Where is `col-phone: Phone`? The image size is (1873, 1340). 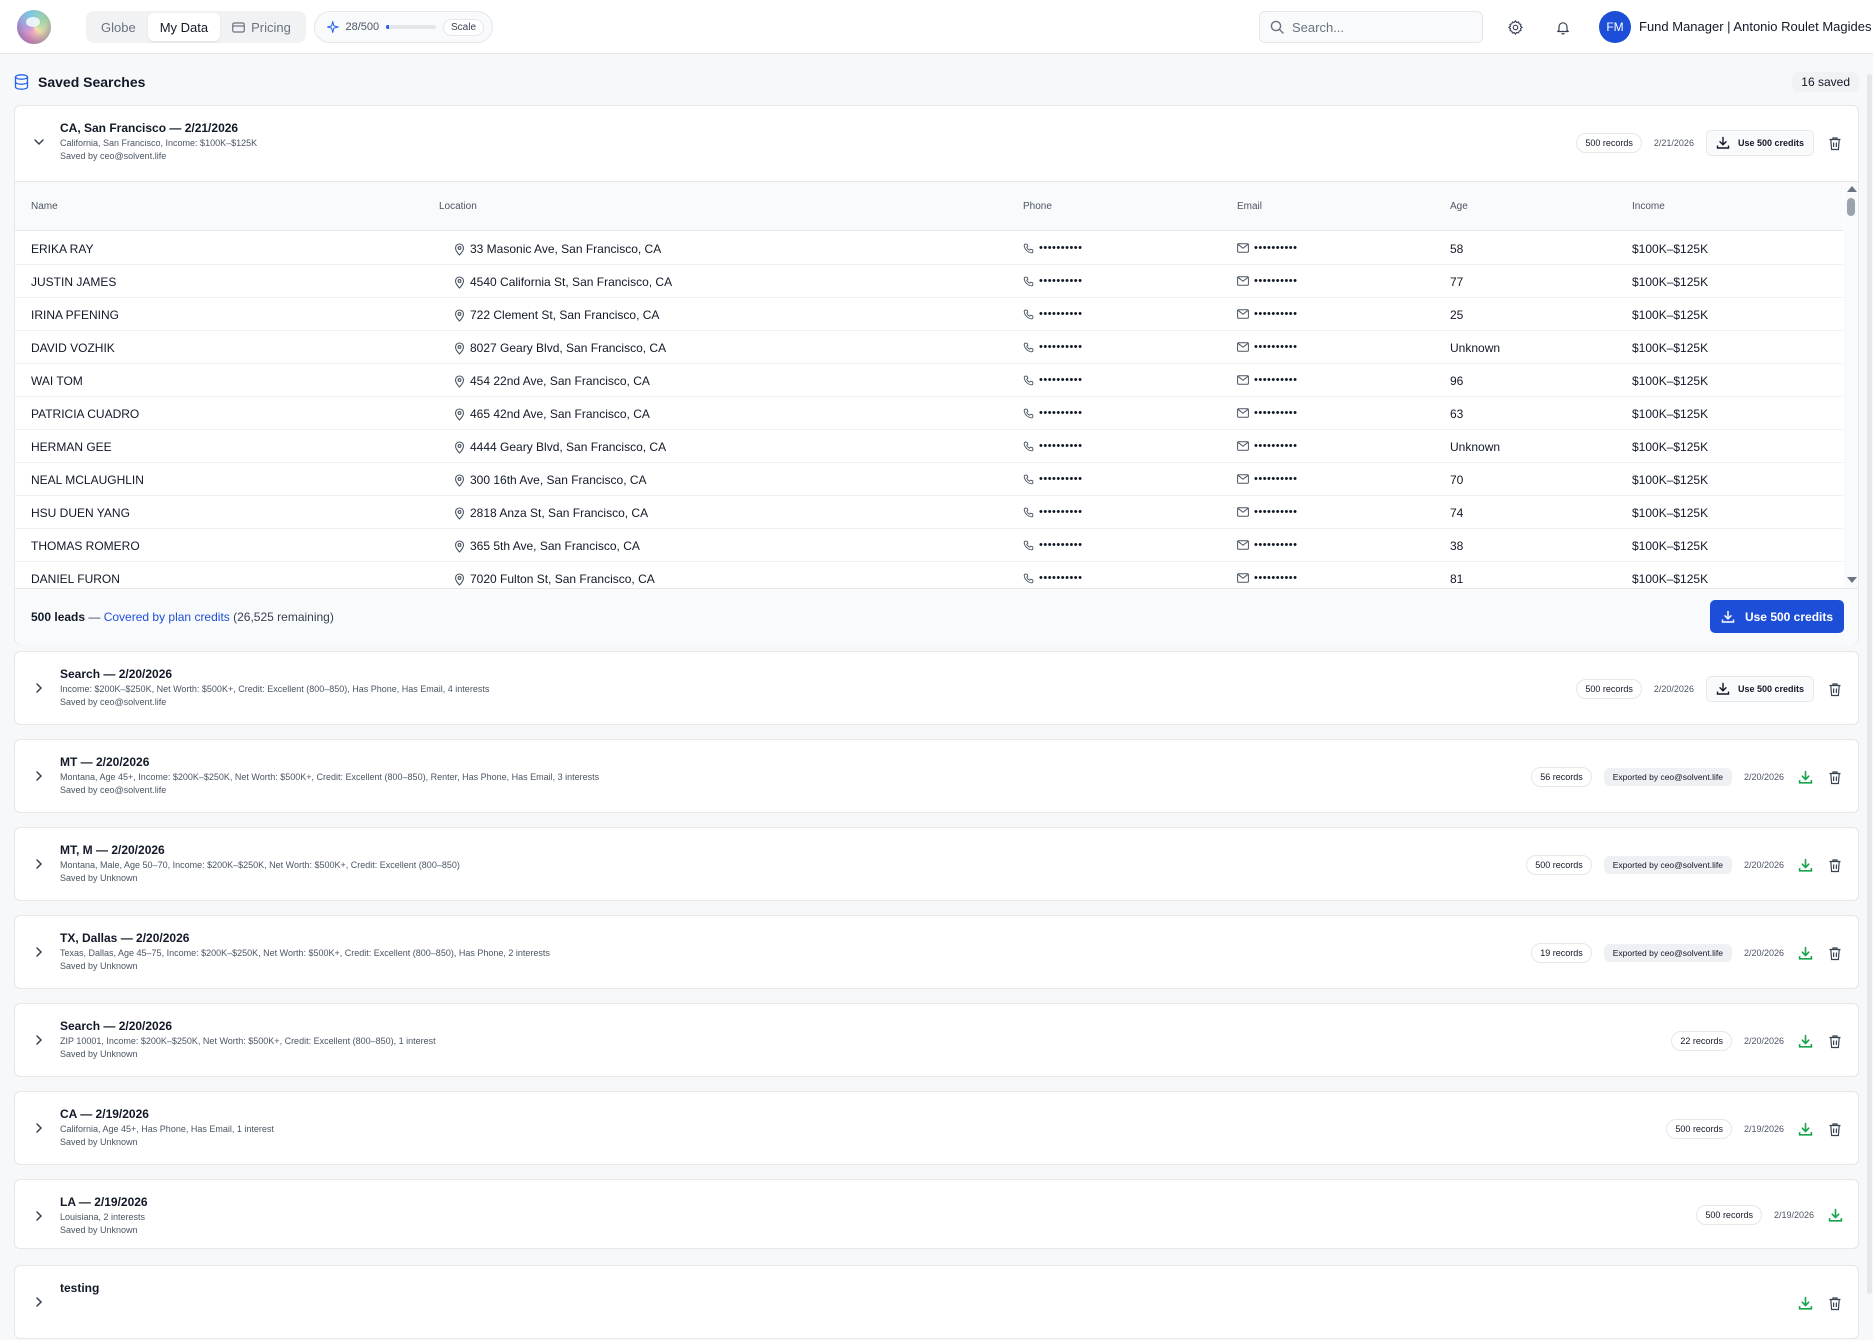
col-phone: Phone is located at coordinates (1037, 206).